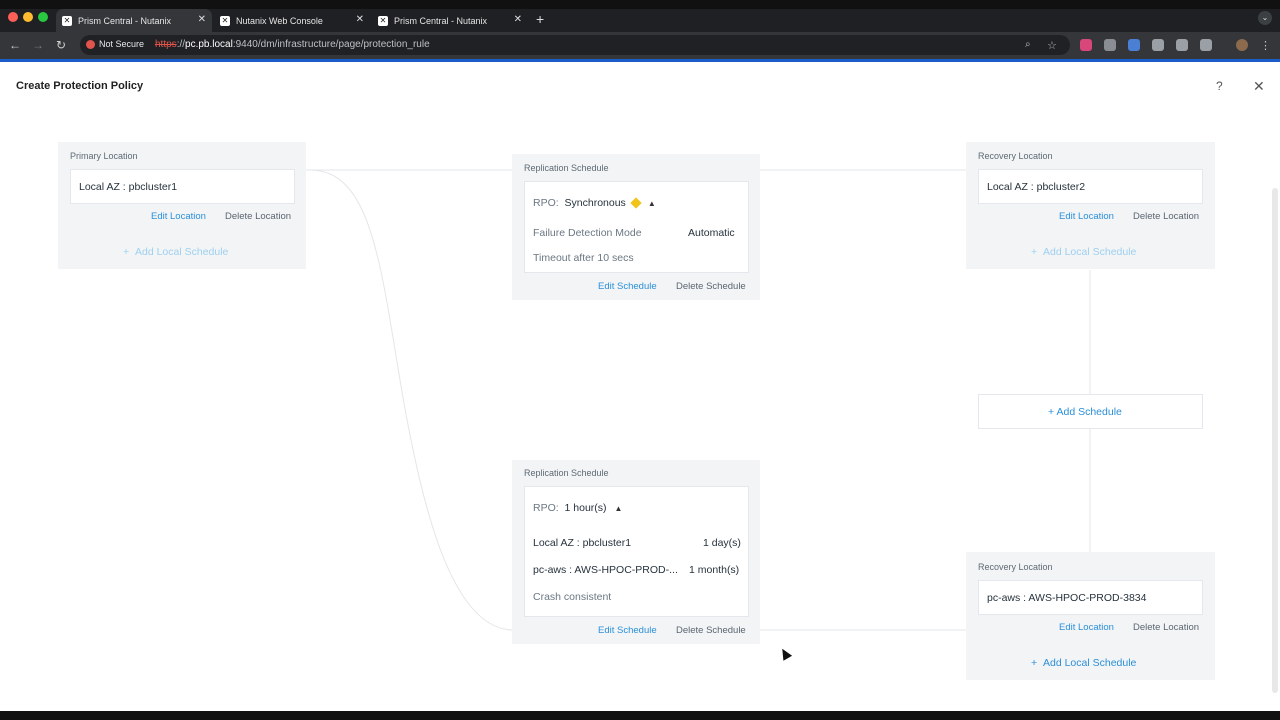 The width and height of the screenshot is (1280, 720). I want to click on rpo-value: Synchronous, so click(595, 203).